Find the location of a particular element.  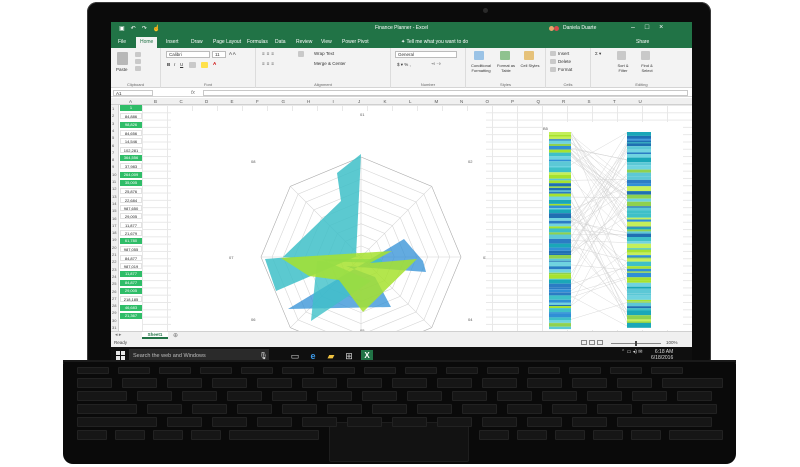

row-header: 12 is located at coordinates (114, 188).